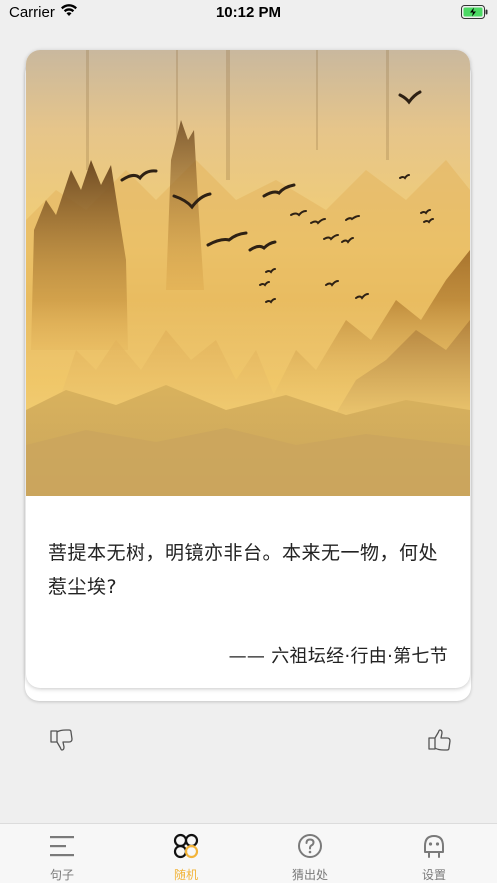 The width and height of the screenshot is (497, 883). I want to click on tab-sentences: 句子, so click(62, 853).